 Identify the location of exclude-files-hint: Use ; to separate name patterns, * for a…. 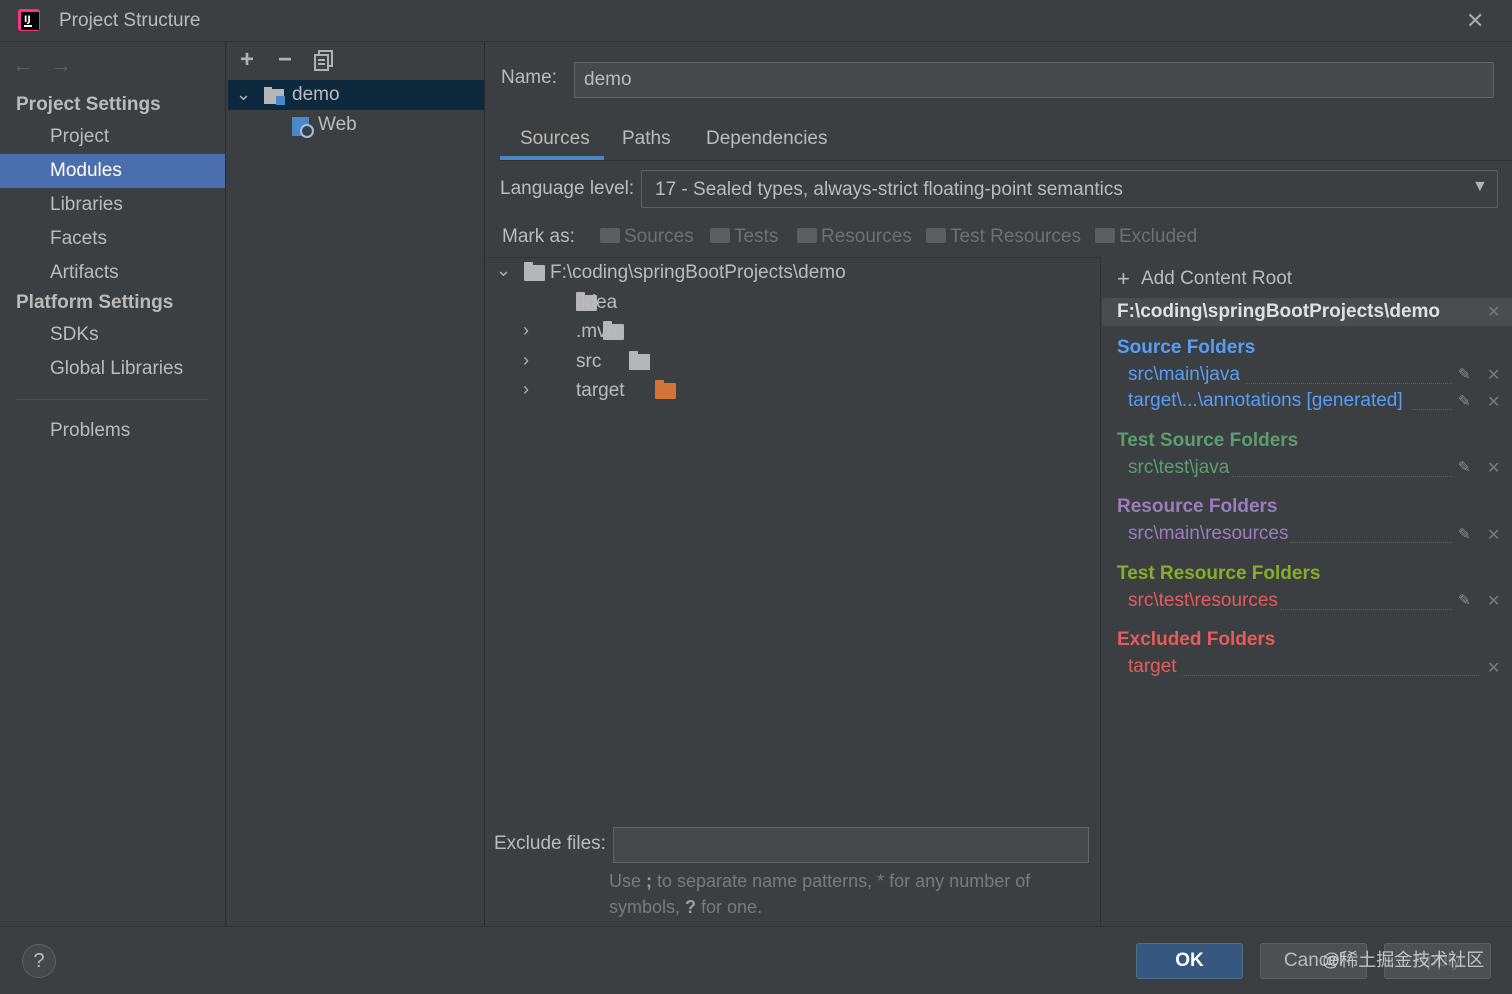
(820, 894).